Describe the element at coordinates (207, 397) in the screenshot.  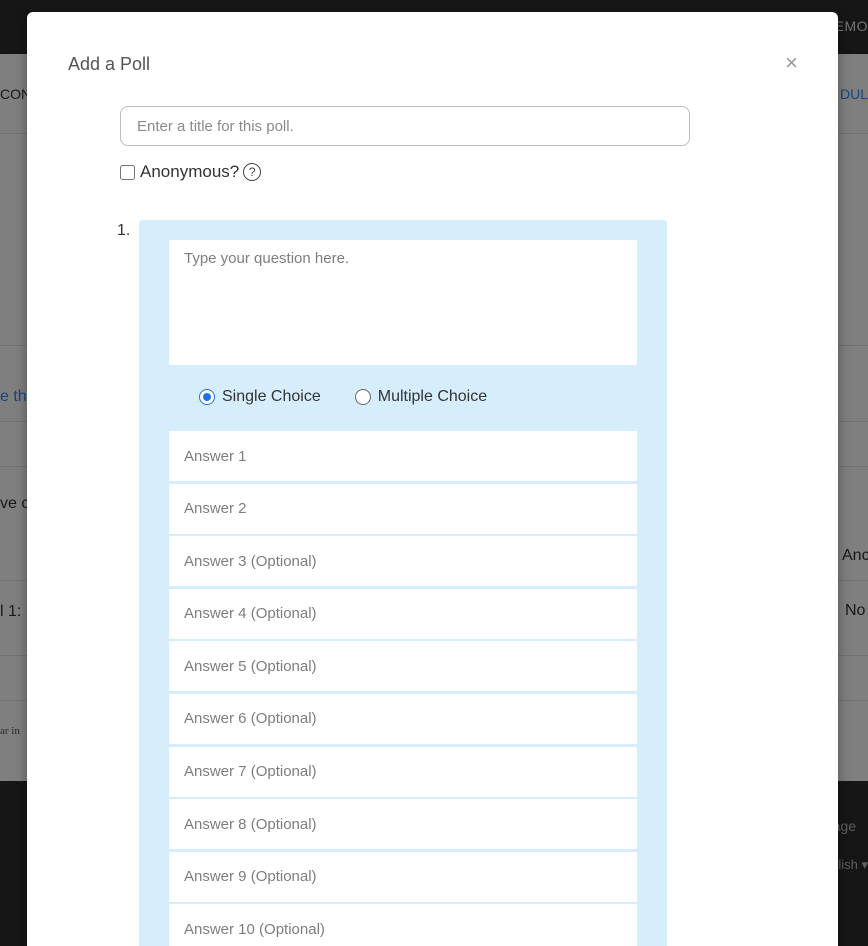
I see `single-choice-radio` at that location.